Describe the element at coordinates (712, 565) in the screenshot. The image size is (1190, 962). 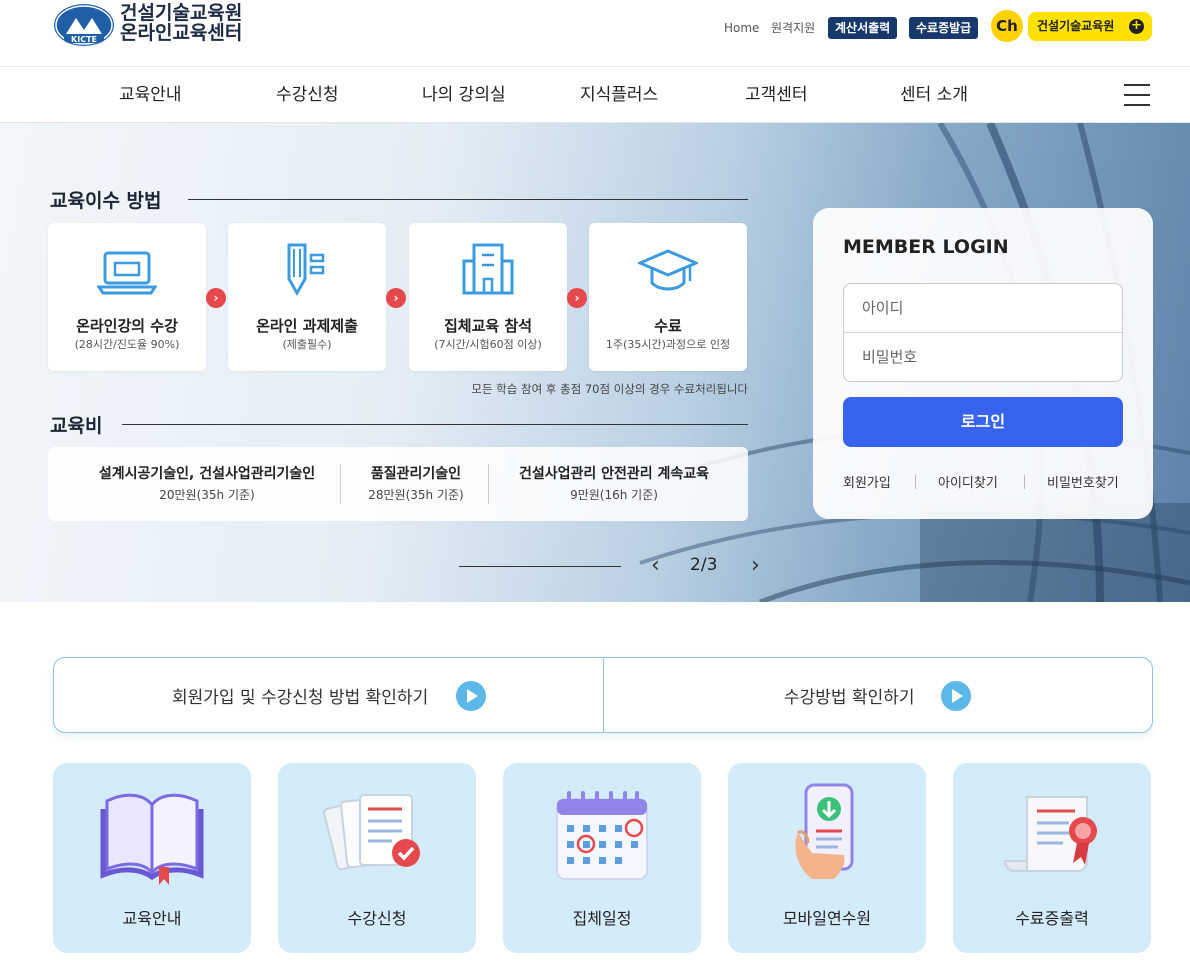
I see `slide-total: 3` at that location.